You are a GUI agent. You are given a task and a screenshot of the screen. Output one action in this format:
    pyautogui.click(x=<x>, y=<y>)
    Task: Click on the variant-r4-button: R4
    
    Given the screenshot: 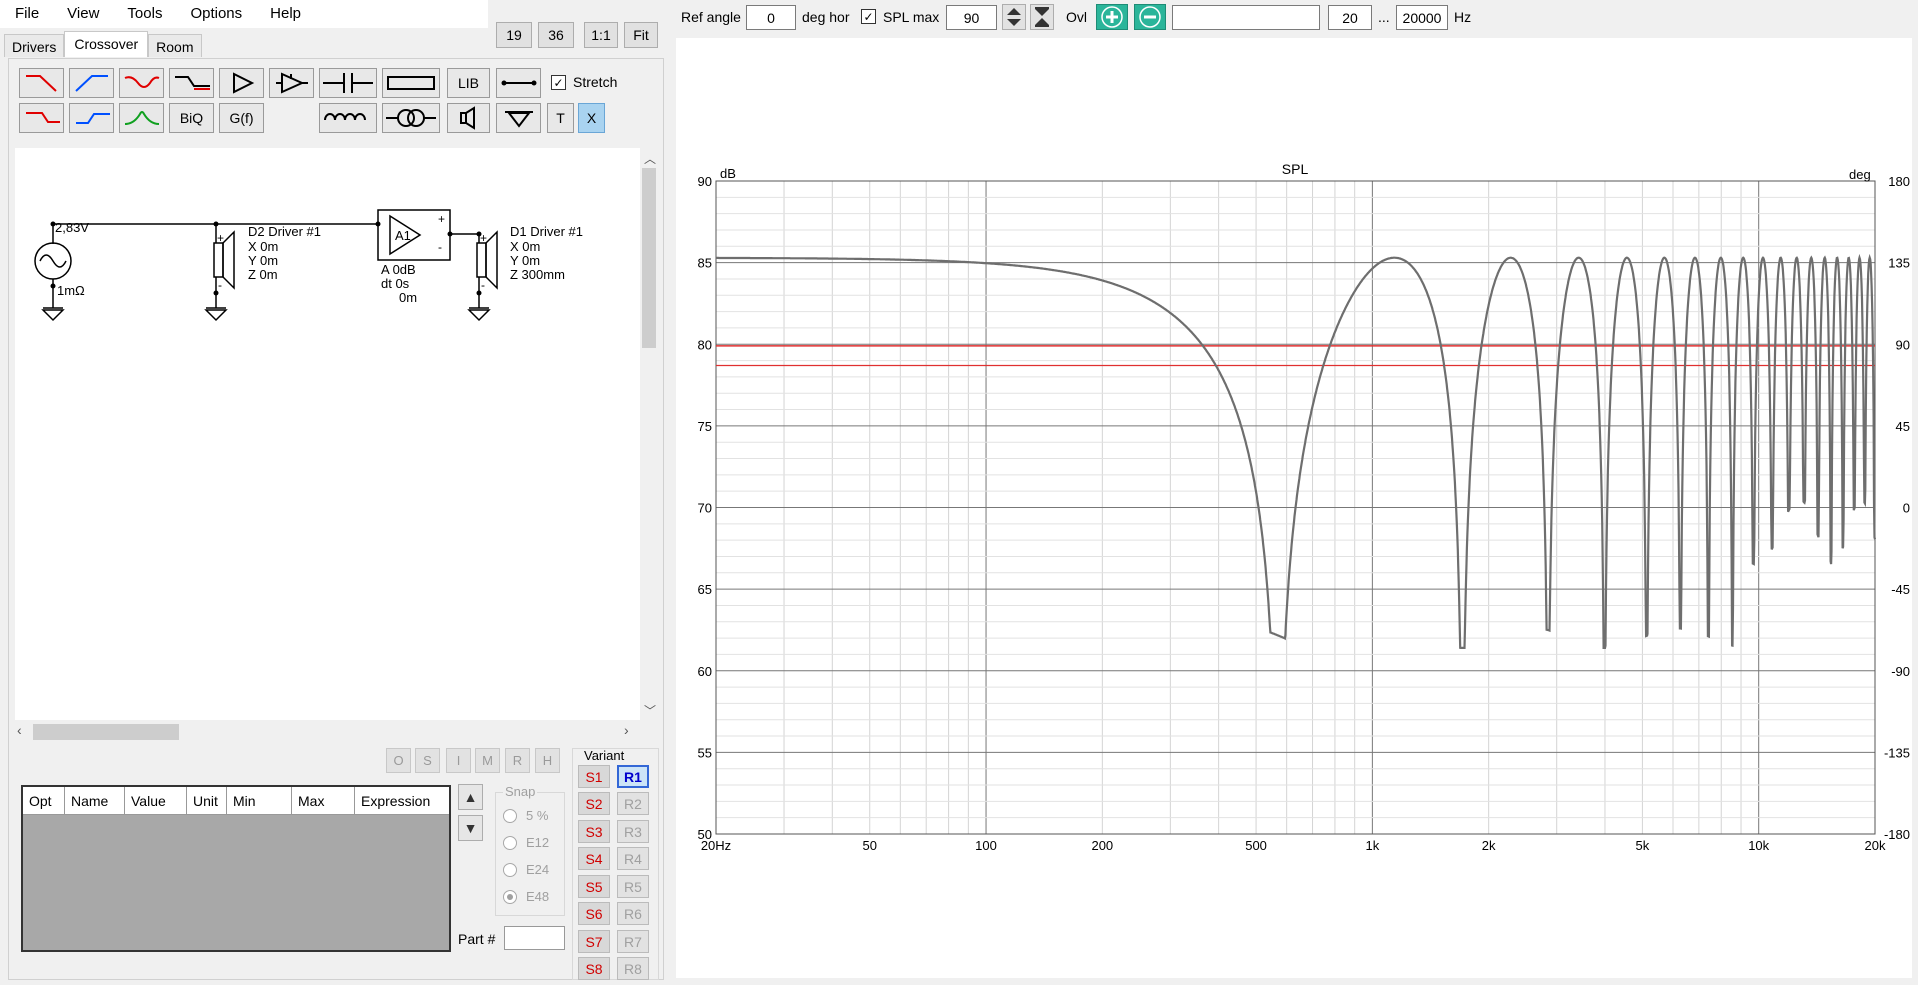 What is the action you would take?
    pyautogui.click(x=633, y=858)
    